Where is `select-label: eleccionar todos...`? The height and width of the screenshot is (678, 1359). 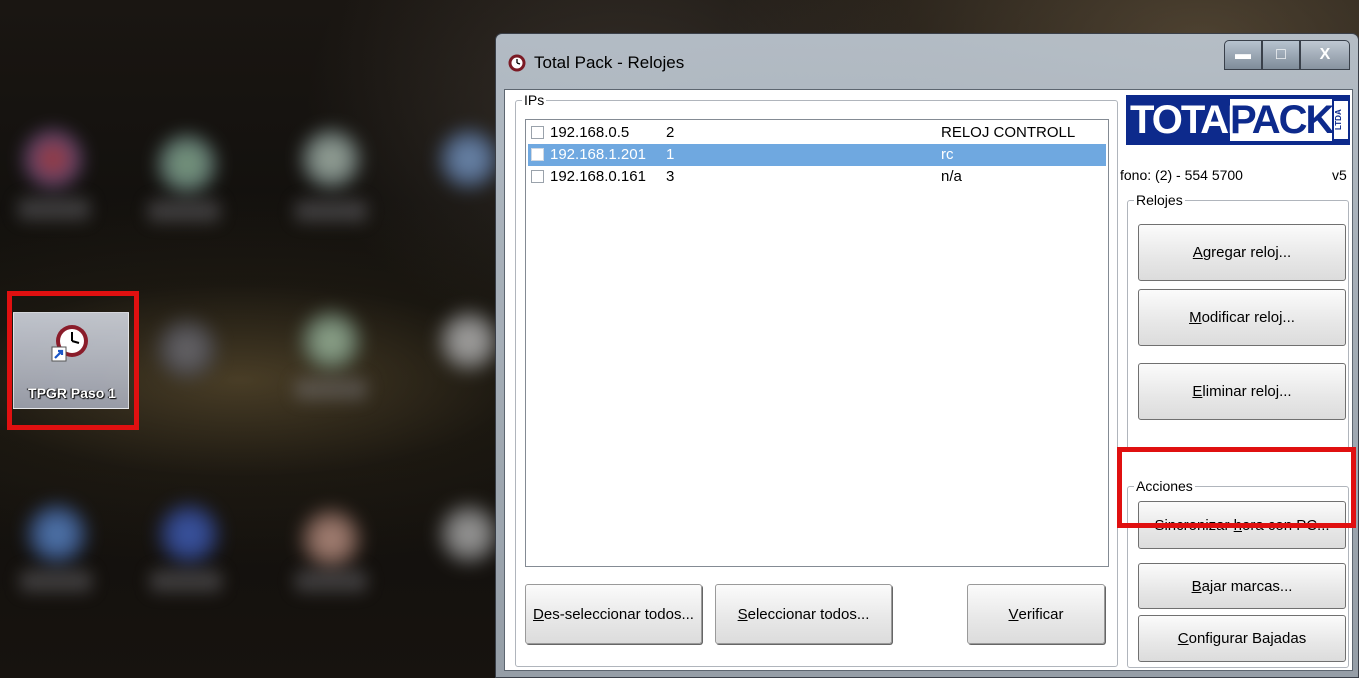 select-label: eleccionar todos... is located at coordinates (808, 614).